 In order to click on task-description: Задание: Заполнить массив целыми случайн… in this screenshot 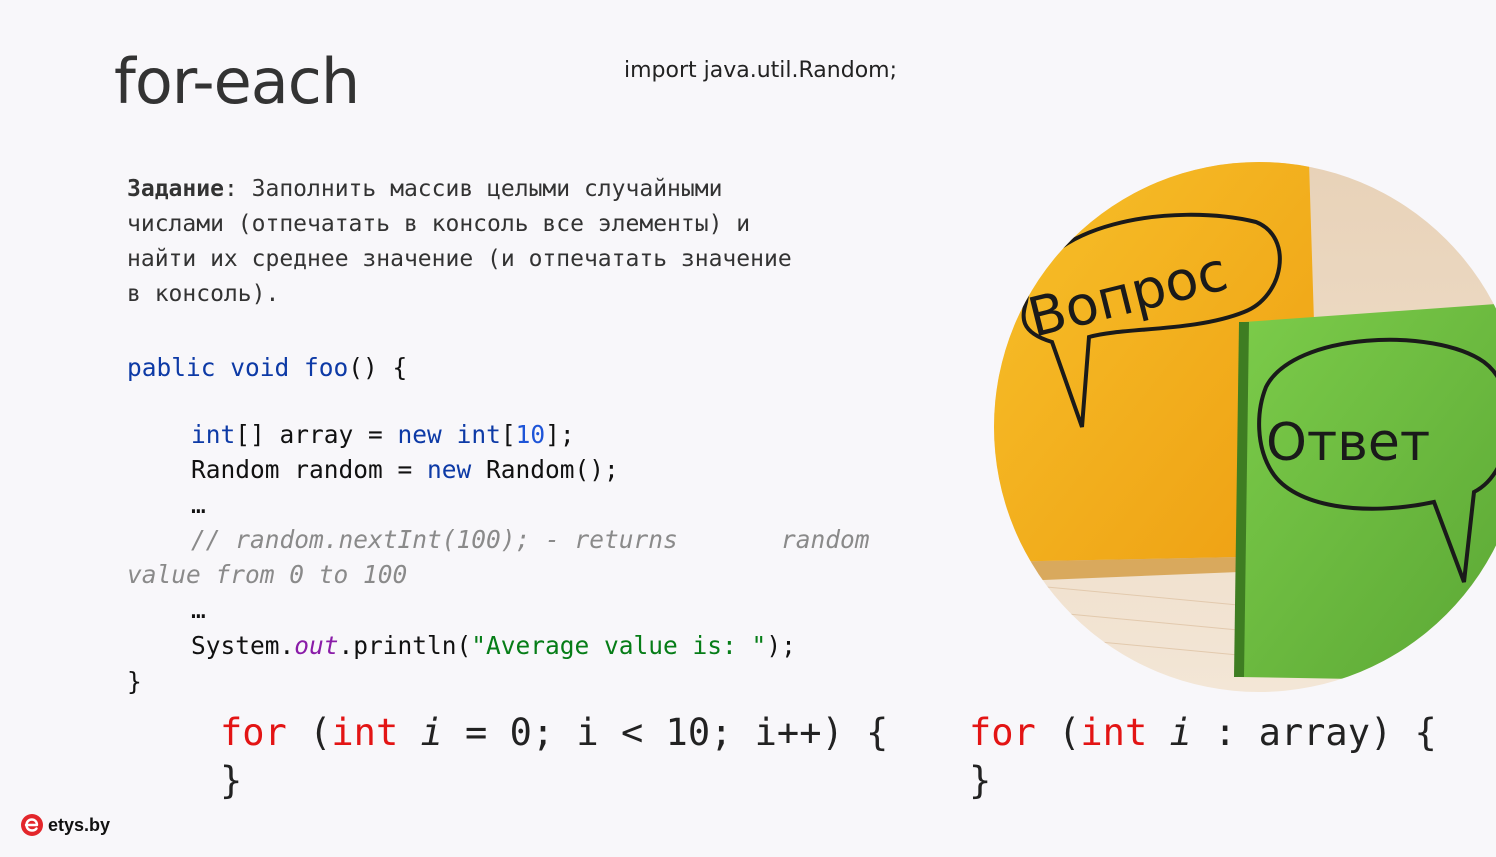, I will do `click(527, 242)`.